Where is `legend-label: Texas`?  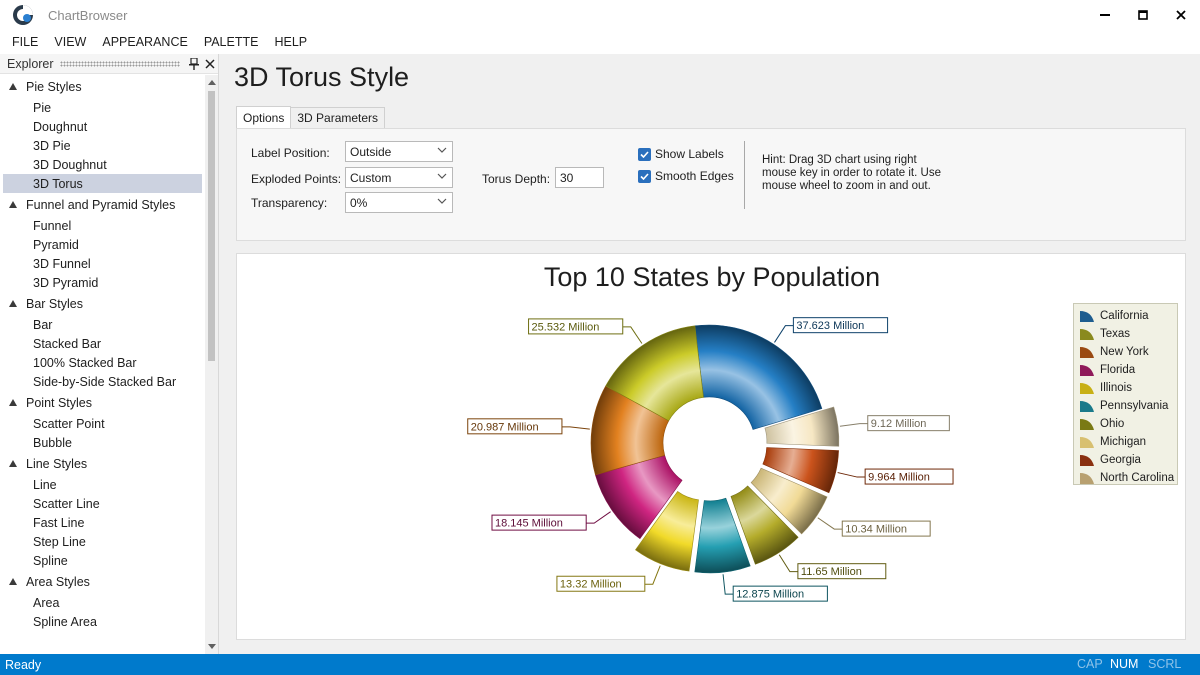
legend-label: Texas is located at coordinates (1115, 334).